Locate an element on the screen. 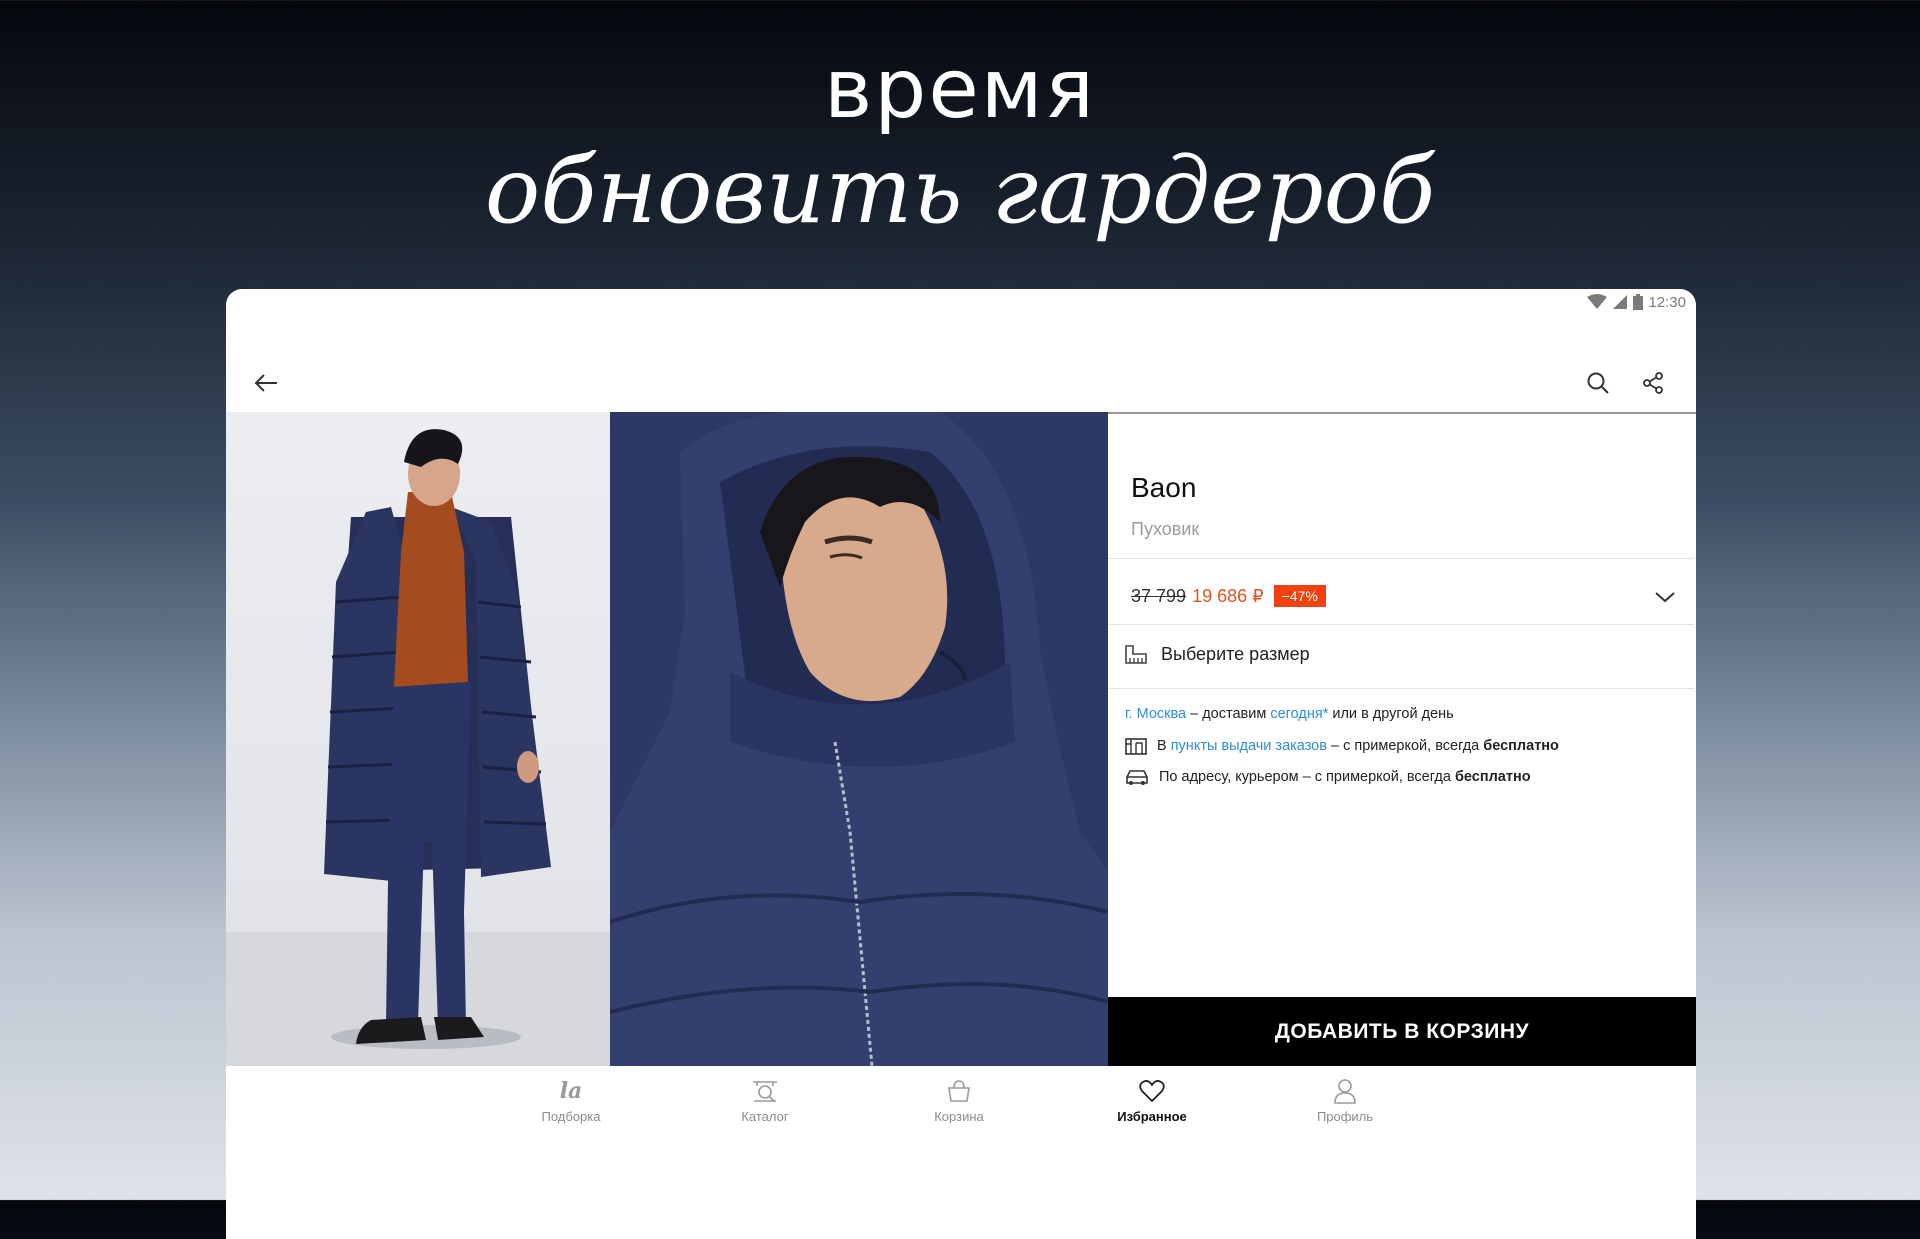 Image resolution: width=1920 pixels, height=1239 pixels. signal-icon is located at coordinates (1620, 302).